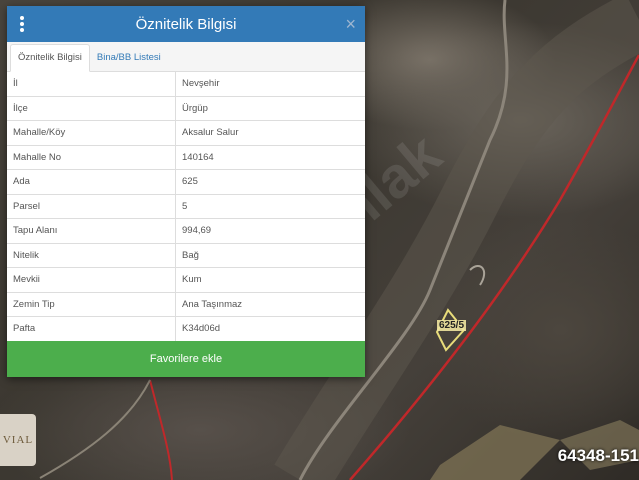 The height and width of the screenshot is (480, 639). What do you see at coordinates (129, 58) in the screenshot?
I see `tab-building-list: Bina/BB Listesi` at bounding box center [129, 58].